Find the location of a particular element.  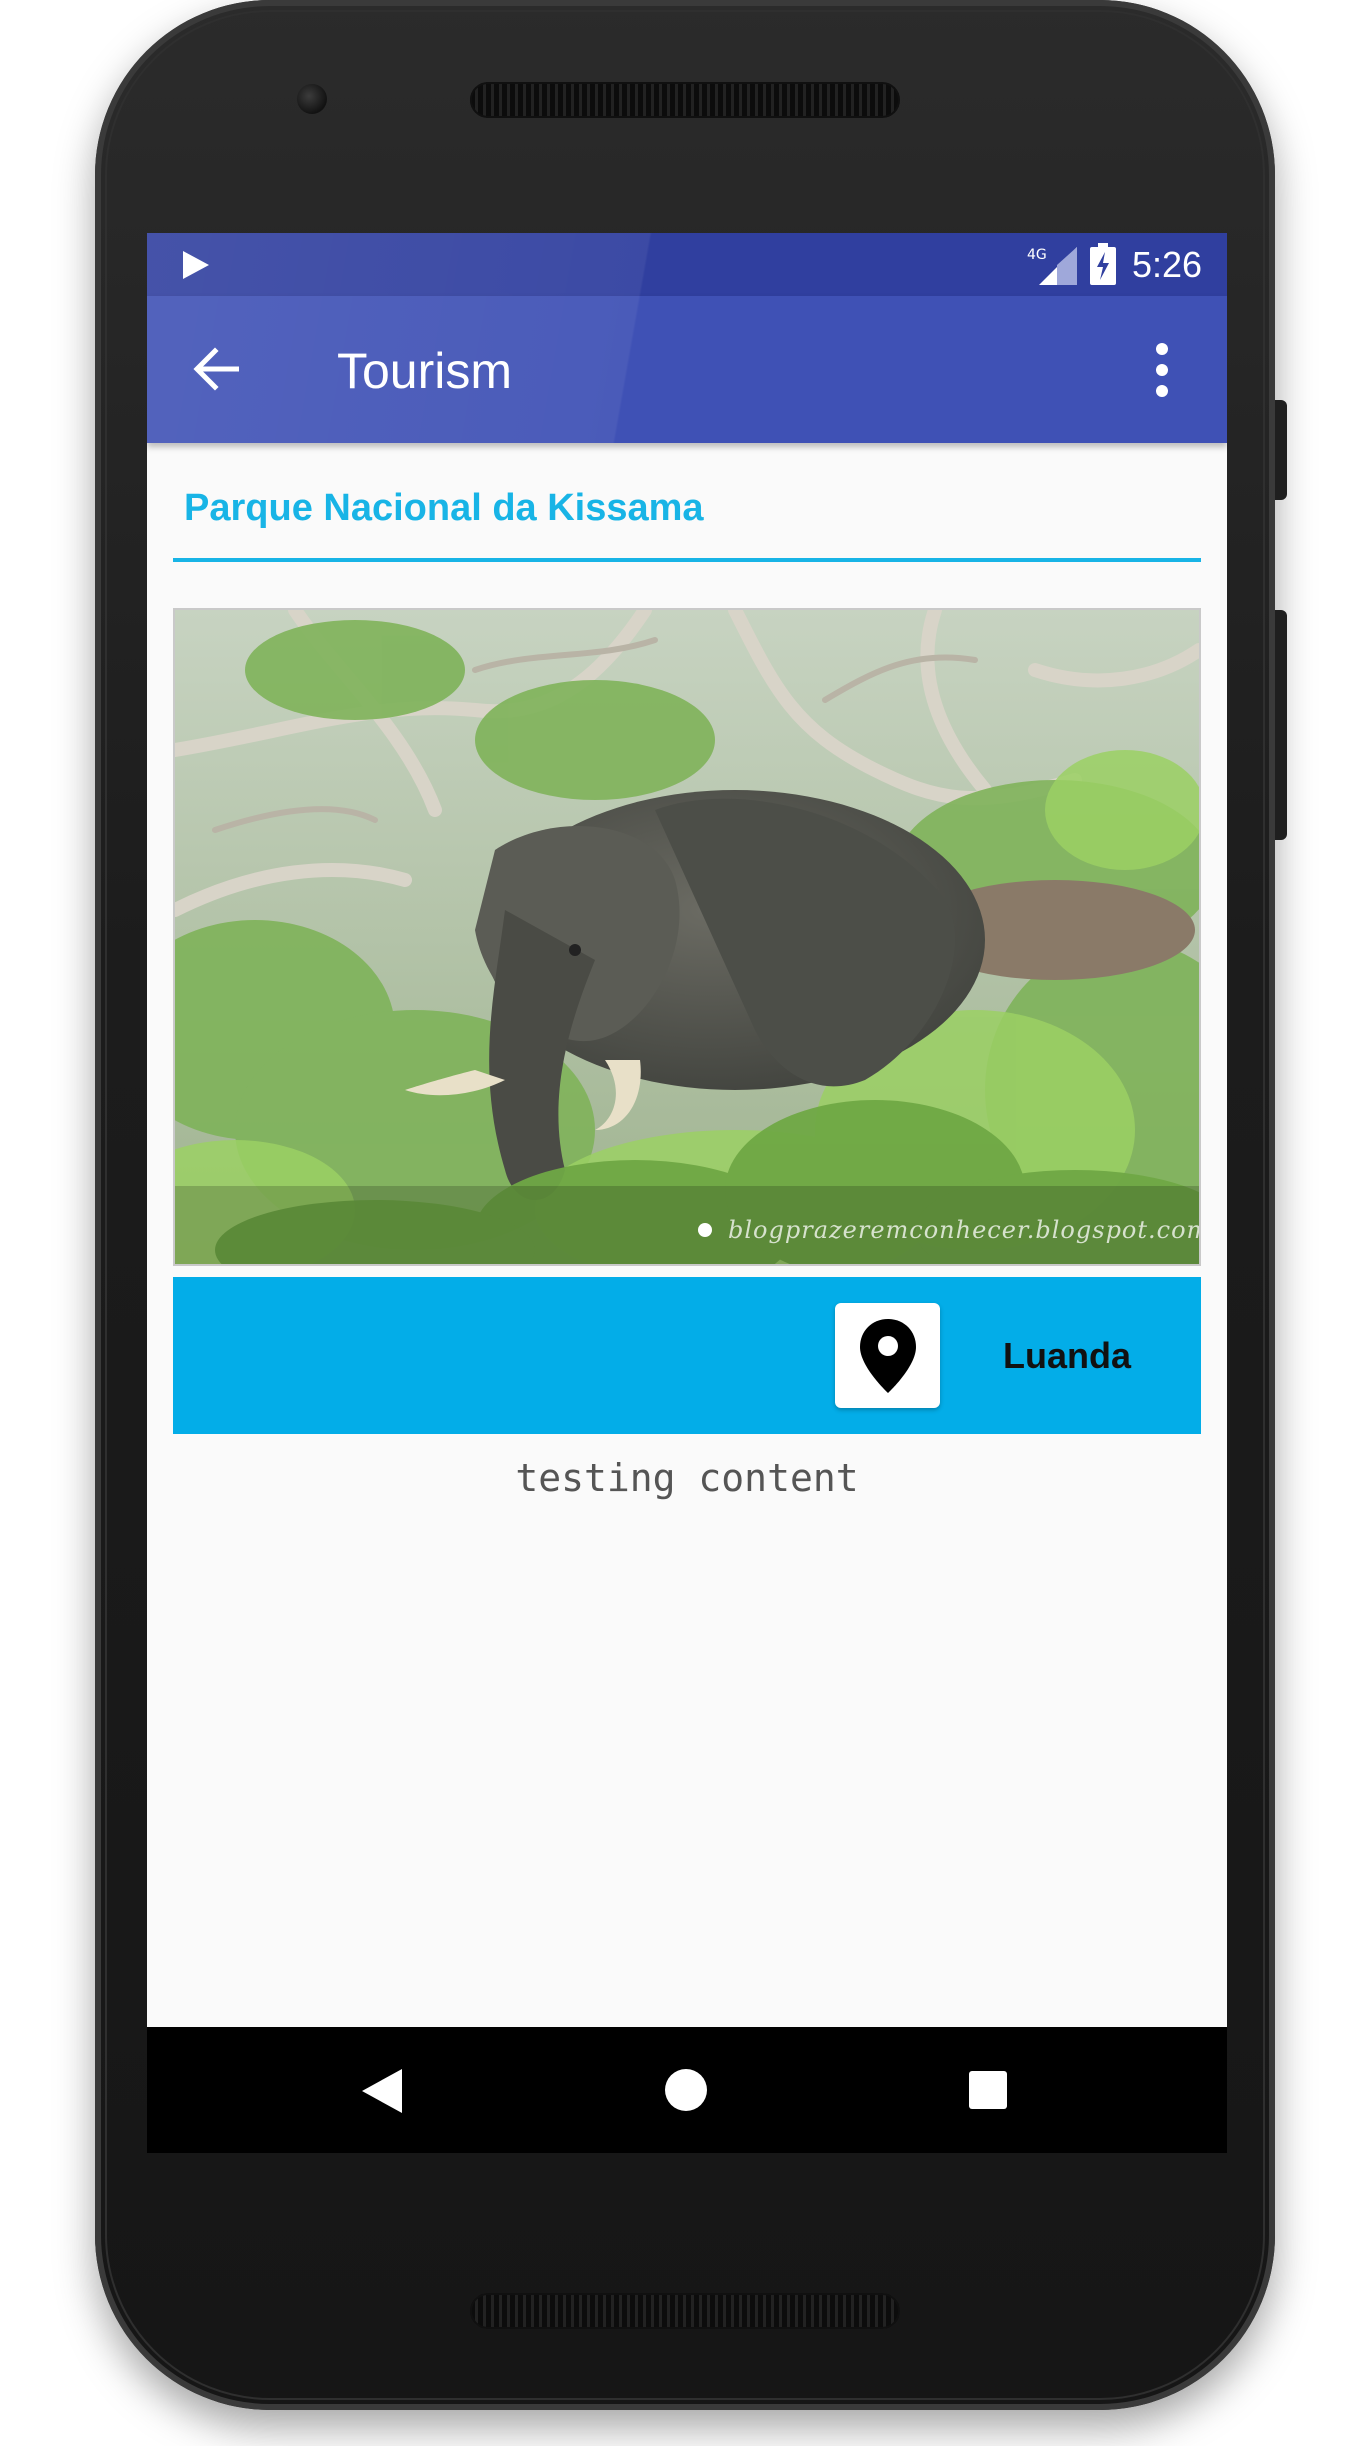

nav-home-icon is located at coordinates (686, 2090).